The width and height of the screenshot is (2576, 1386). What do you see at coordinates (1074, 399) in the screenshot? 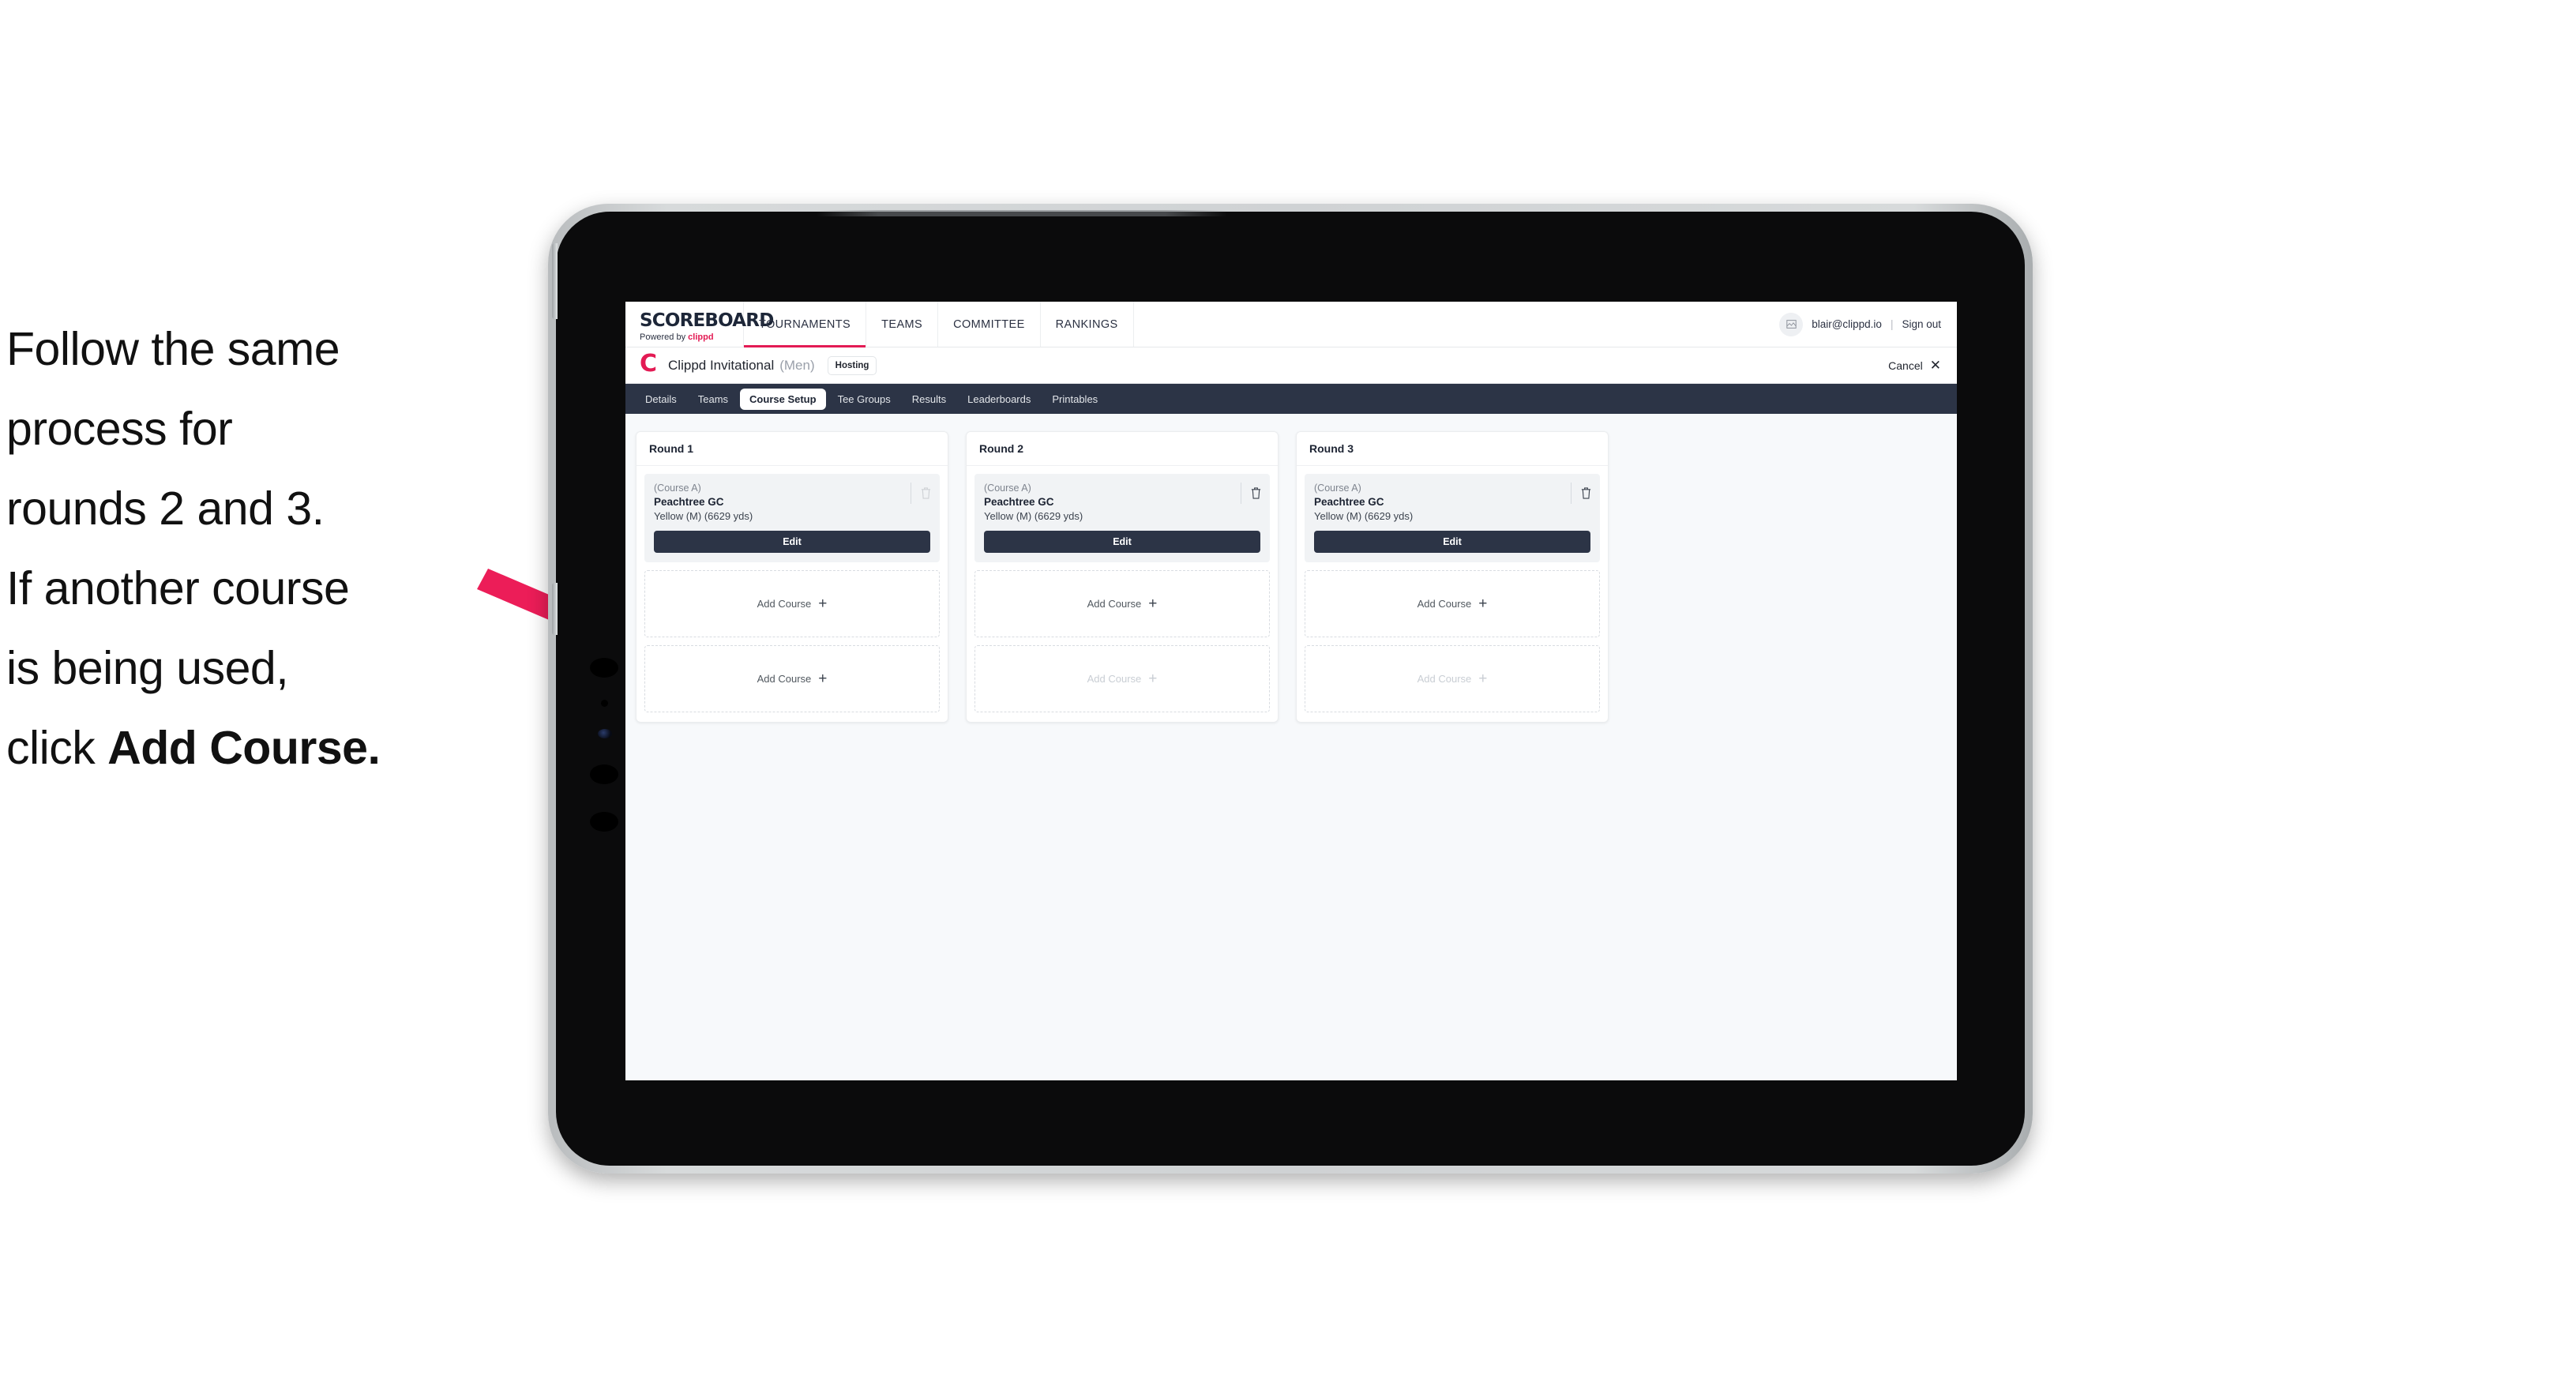
I see `tab-printables: Printables` at bounding box center [1074, 399].